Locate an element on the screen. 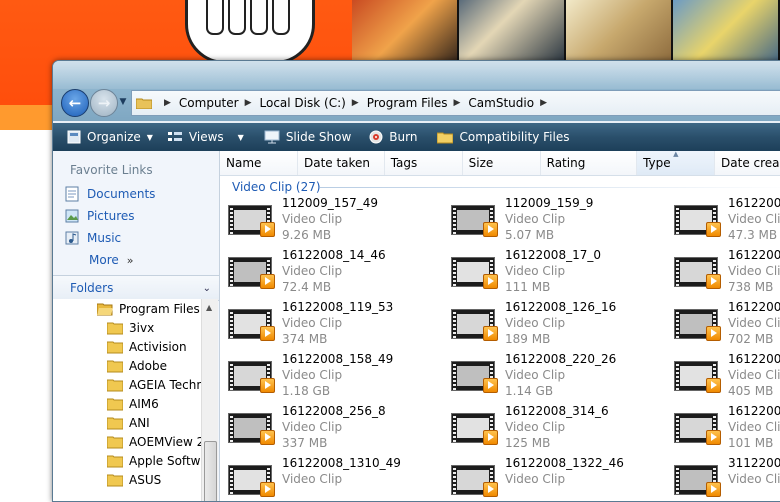  column-header-name: Name is located at coordinates (259, 163).